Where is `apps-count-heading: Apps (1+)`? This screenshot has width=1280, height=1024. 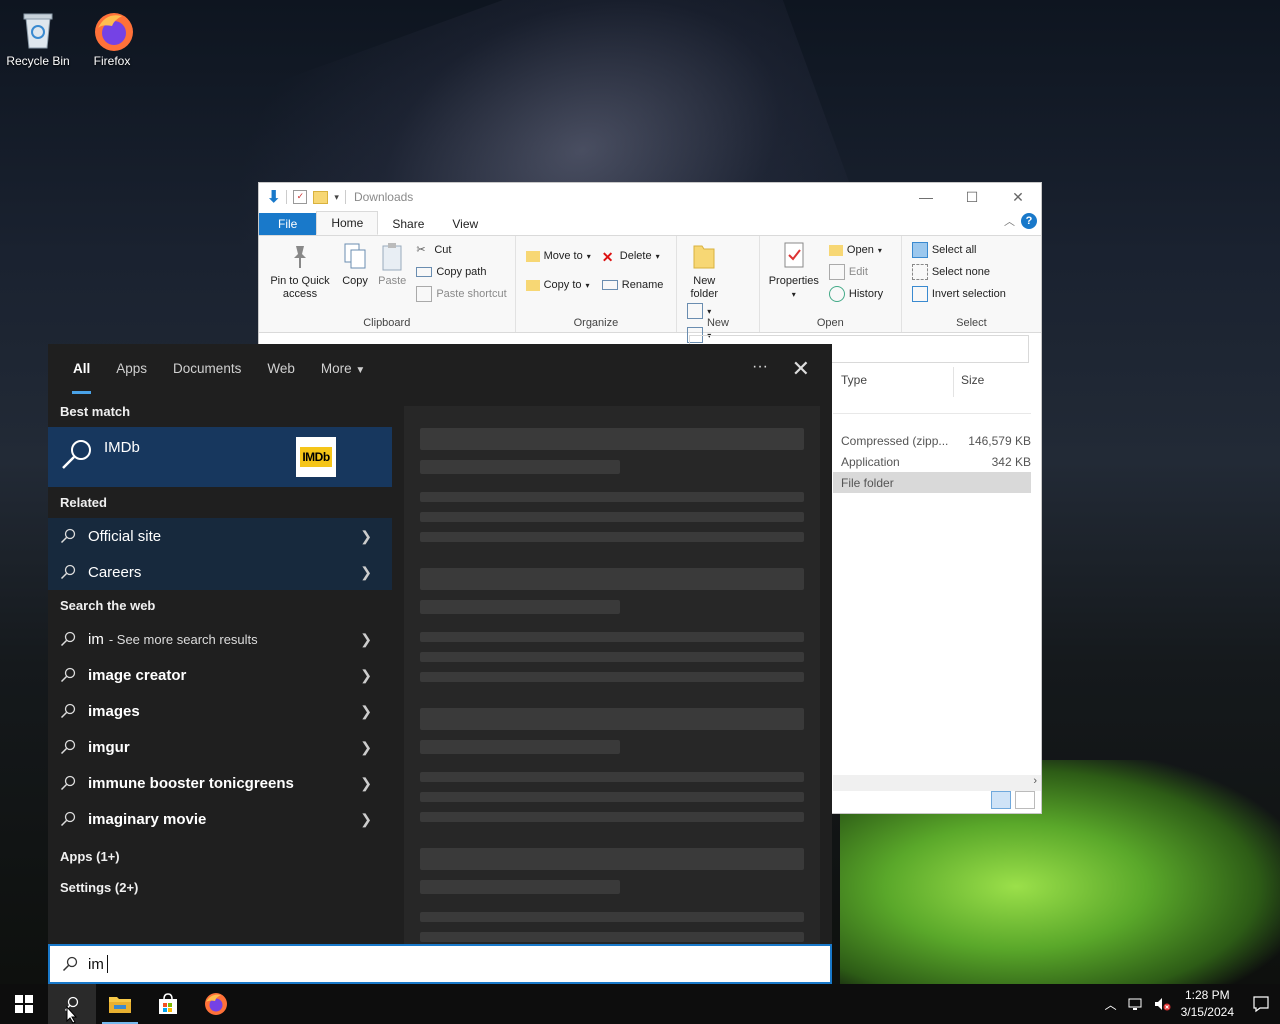
apps-count-heading: Apps (1+) is located at coordinates (220, 856).